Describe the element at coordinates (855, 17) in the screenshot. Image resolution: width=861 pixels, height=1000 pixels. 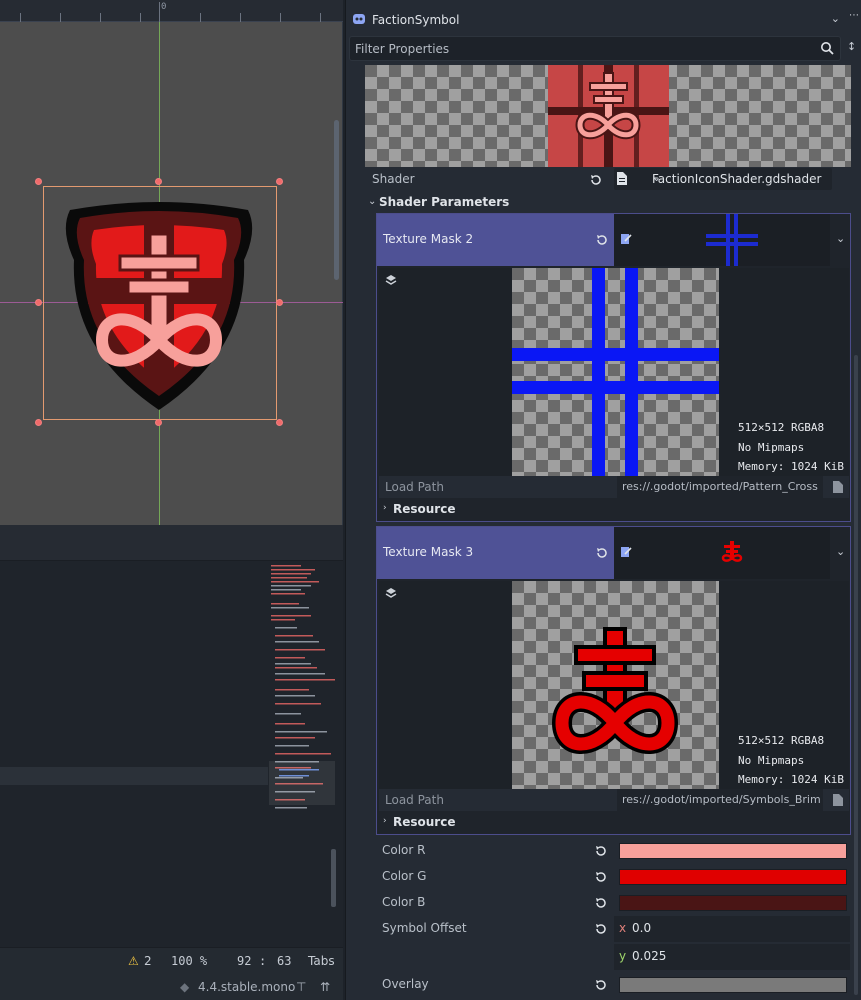
I see `docs-icon: ⋯` at that location.